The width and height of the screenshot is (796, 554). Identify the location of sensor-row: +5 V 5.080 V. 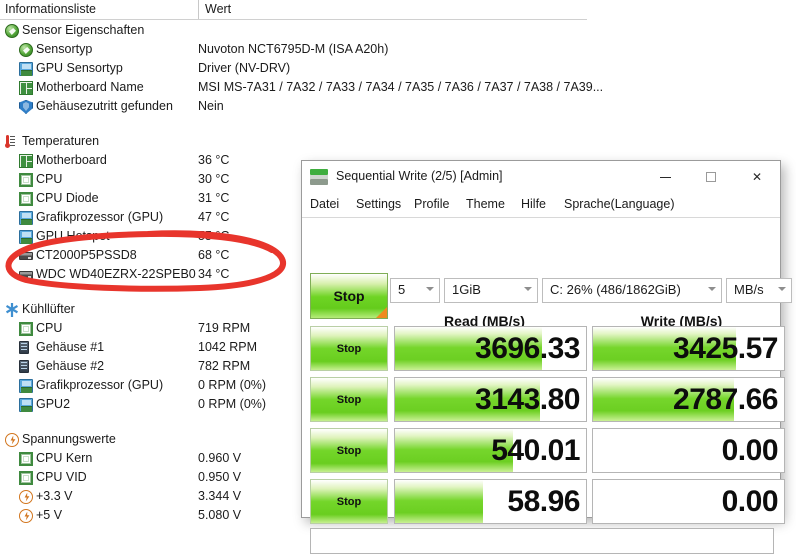
(150, 515).